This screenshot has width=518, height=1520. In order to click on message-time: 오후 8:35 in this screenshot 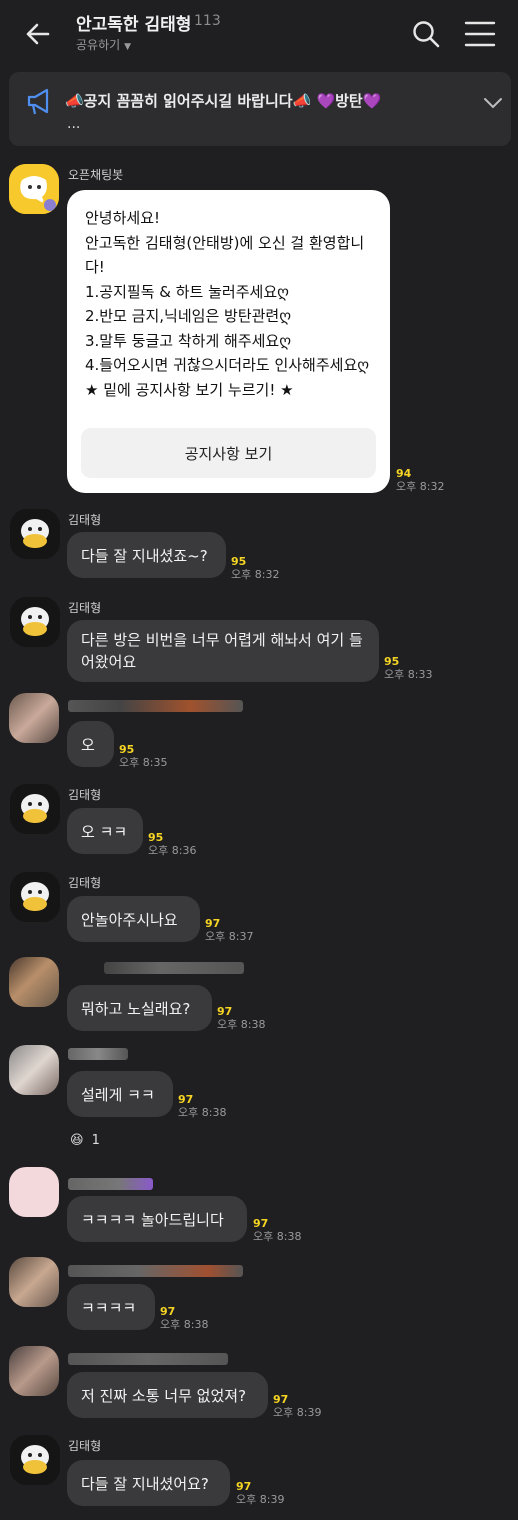, I will do `click(143, 762)`.